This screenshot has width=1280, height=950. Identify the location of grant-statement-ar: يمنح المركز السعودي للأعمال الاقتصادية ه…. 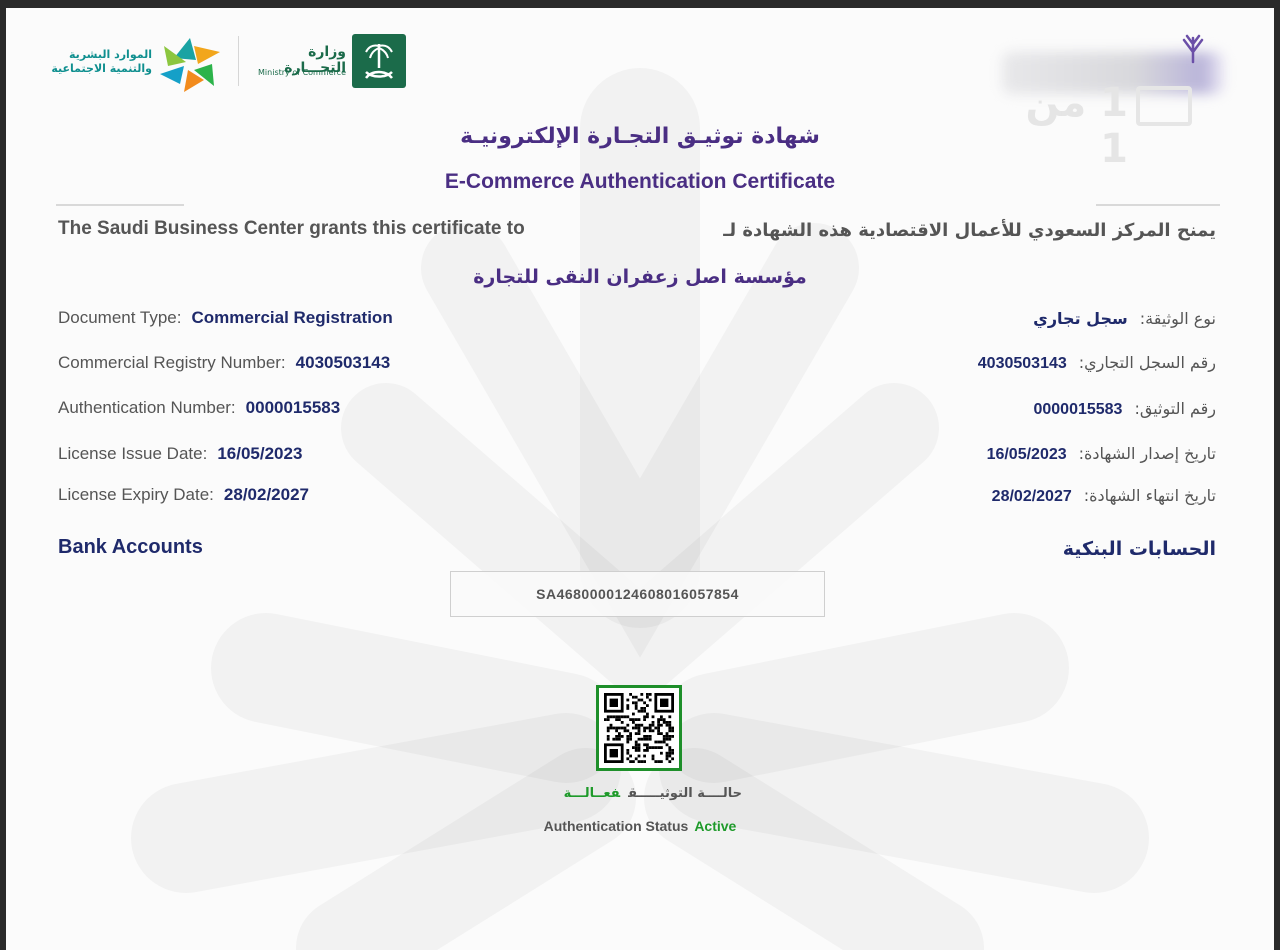
(969, 230).